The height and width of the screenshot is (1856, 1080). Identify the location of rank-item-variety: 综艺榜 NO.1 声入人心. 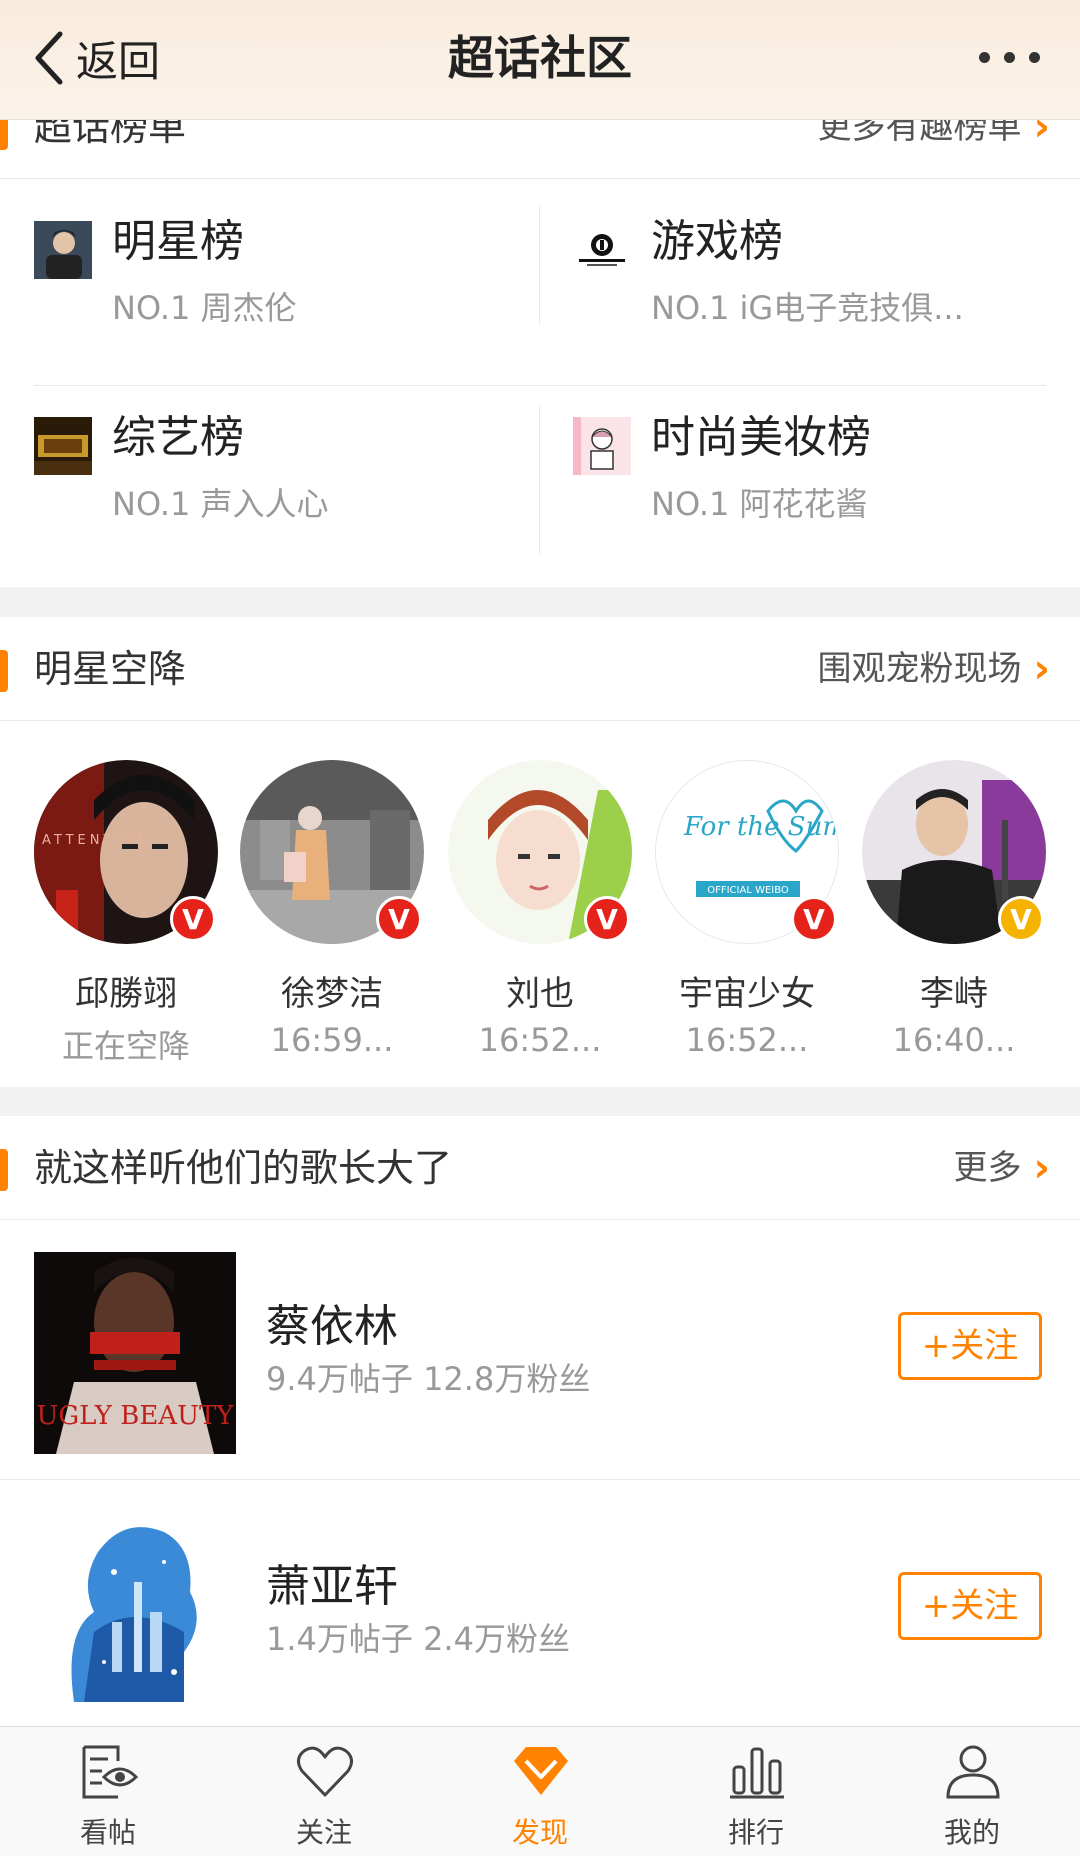
(255, 460).